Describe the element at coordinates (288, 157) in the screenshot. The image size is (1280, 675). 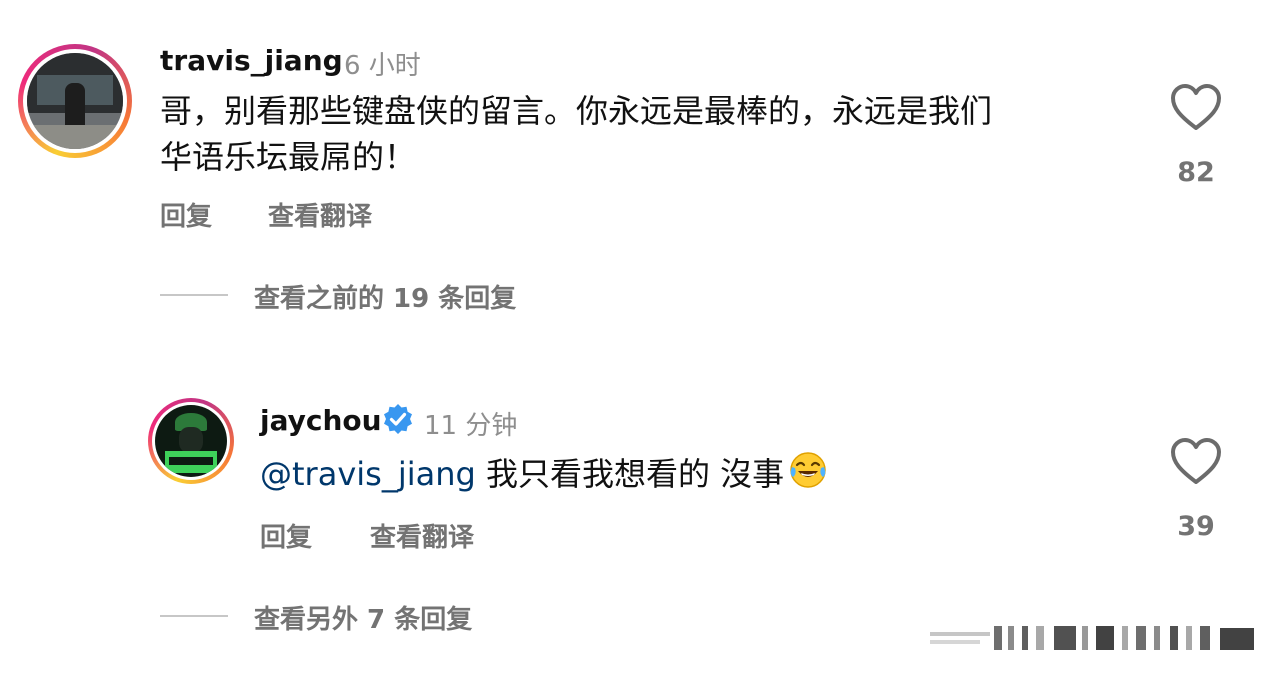
I see `comment-text-line: 华语乐坛最屌的！` at that location.